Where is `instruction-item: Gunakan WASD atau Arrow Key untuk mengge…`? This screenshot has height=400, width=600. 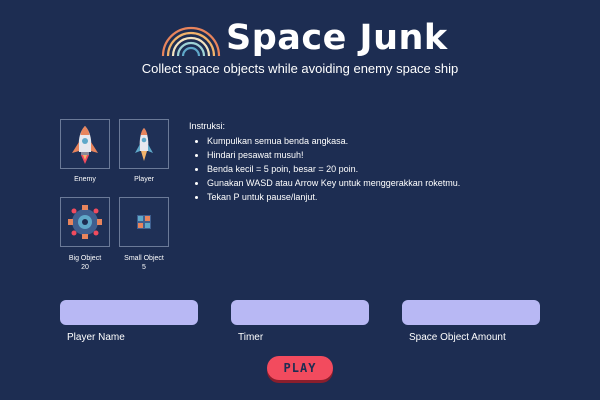
instruction-item: Gunakan WASD atau Arrow Key untuk mengge… is located at coordinates (398, 183).